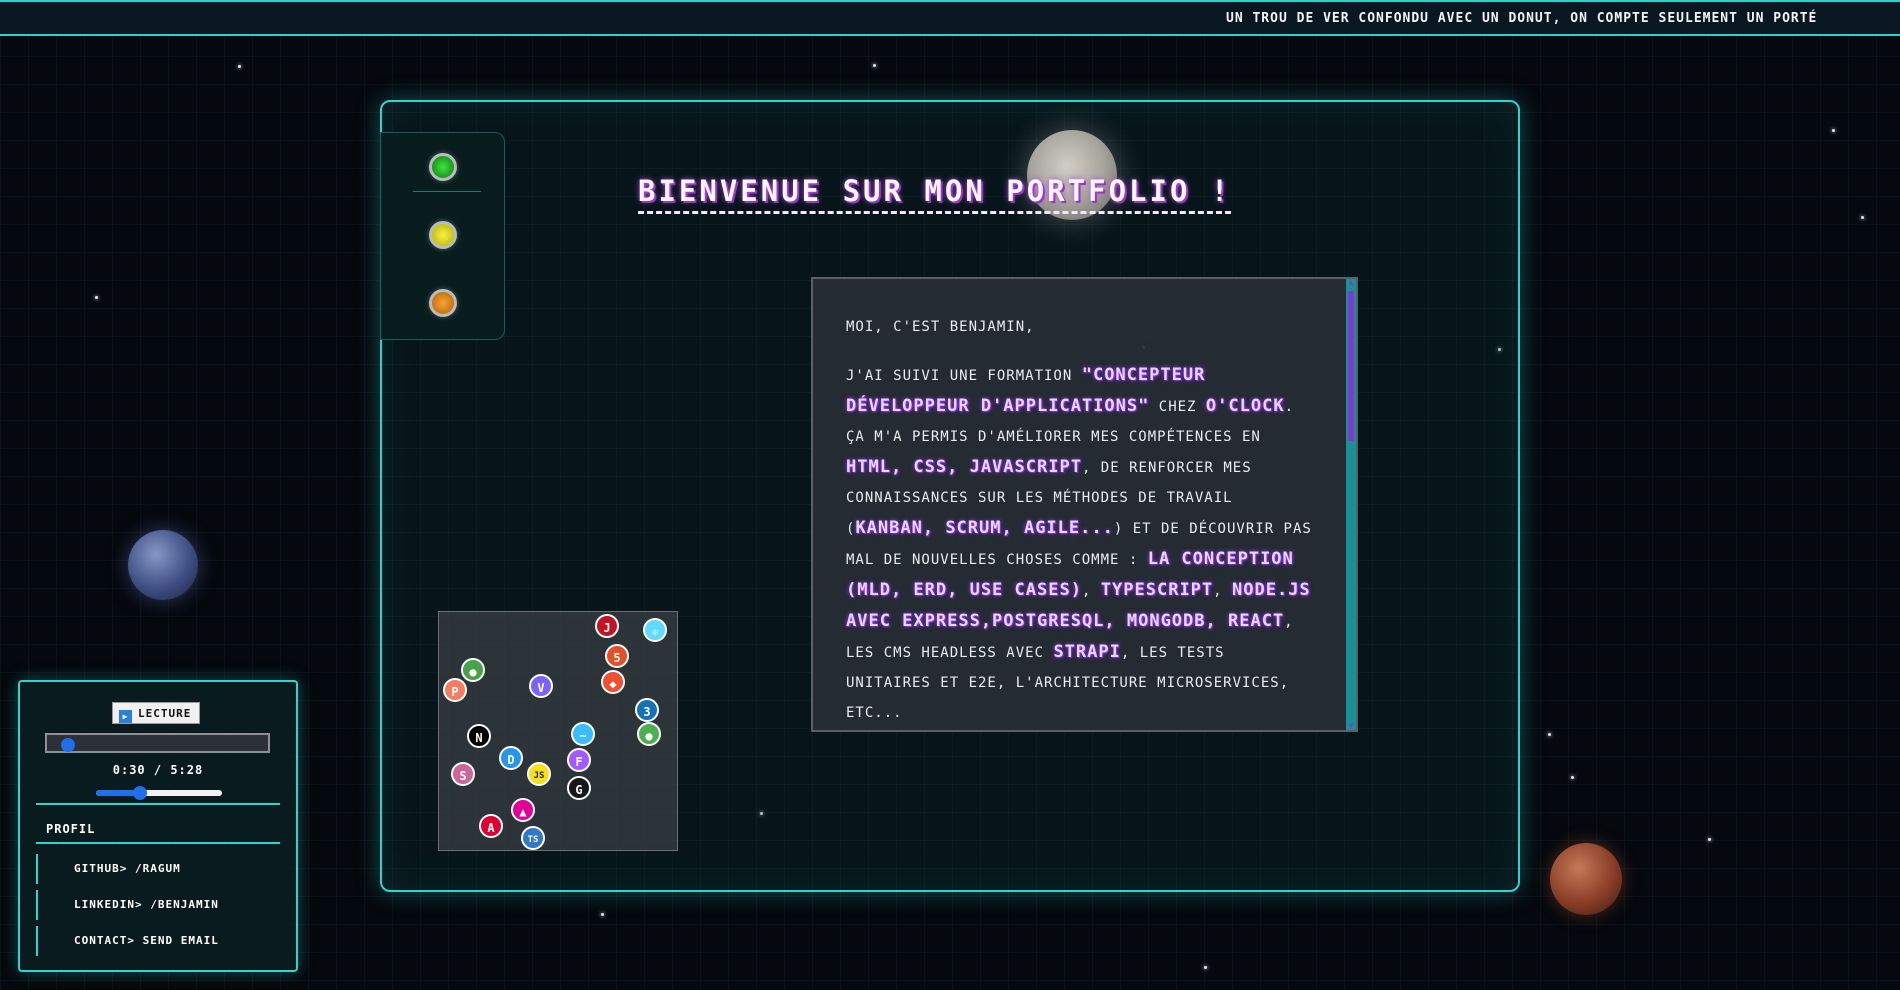  I want to click on graphql-icon: ▲, so click(523, 810).